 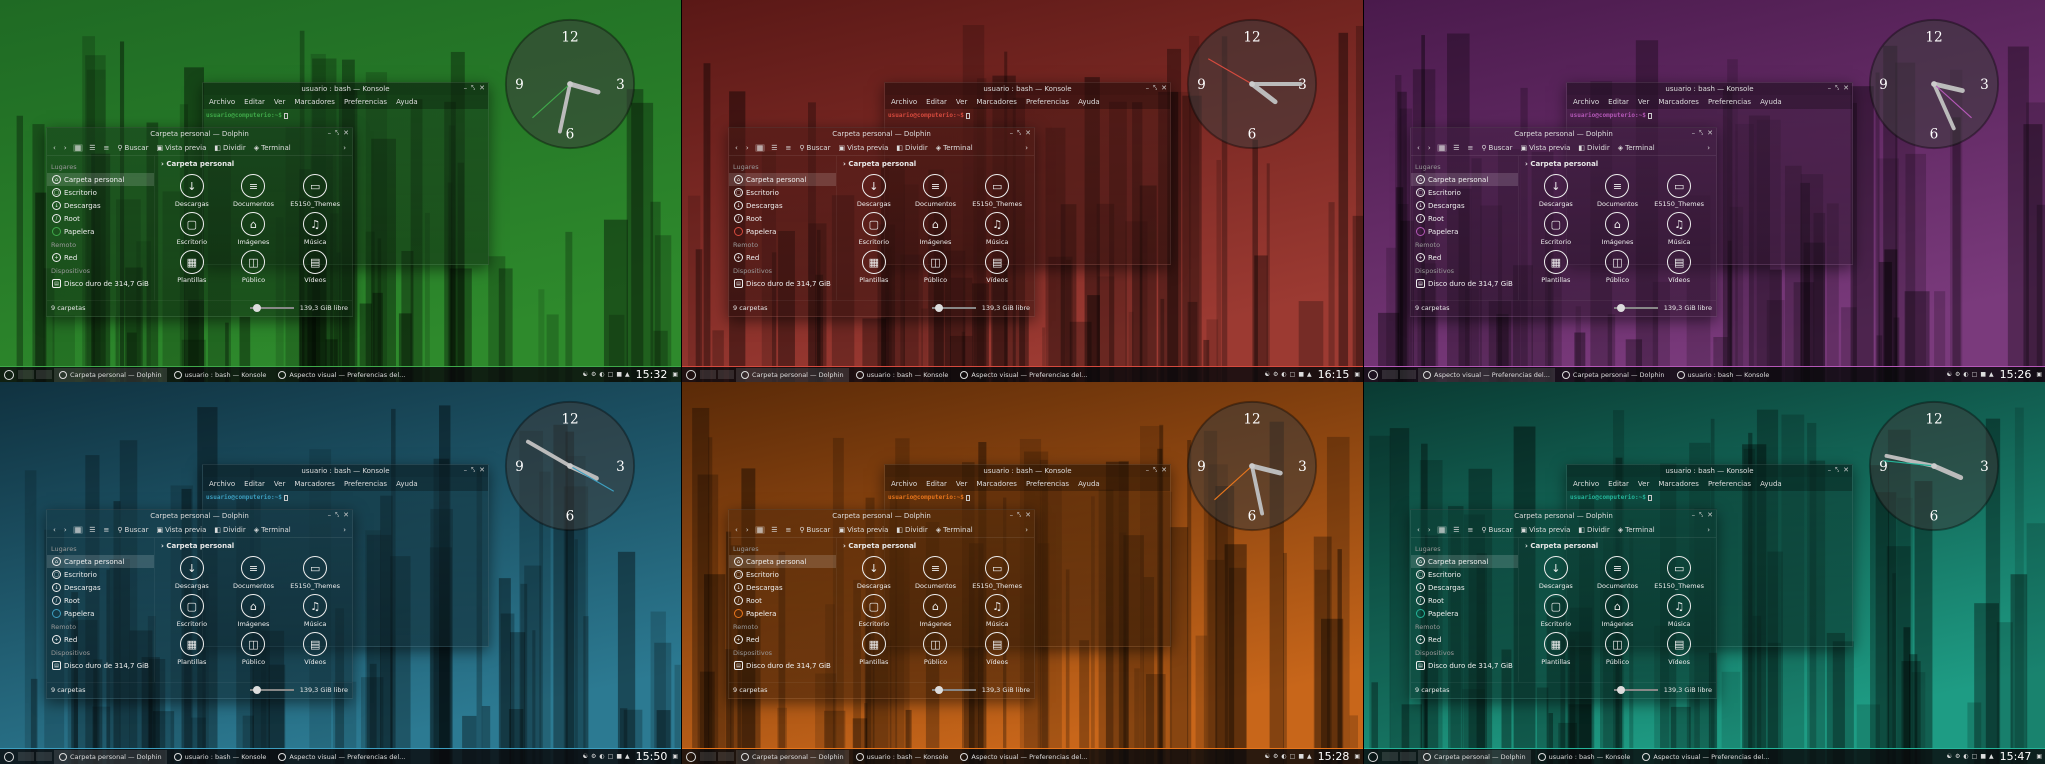 I want to click on preview-button: ▣ Vista previa, so click(x=863, y=148).